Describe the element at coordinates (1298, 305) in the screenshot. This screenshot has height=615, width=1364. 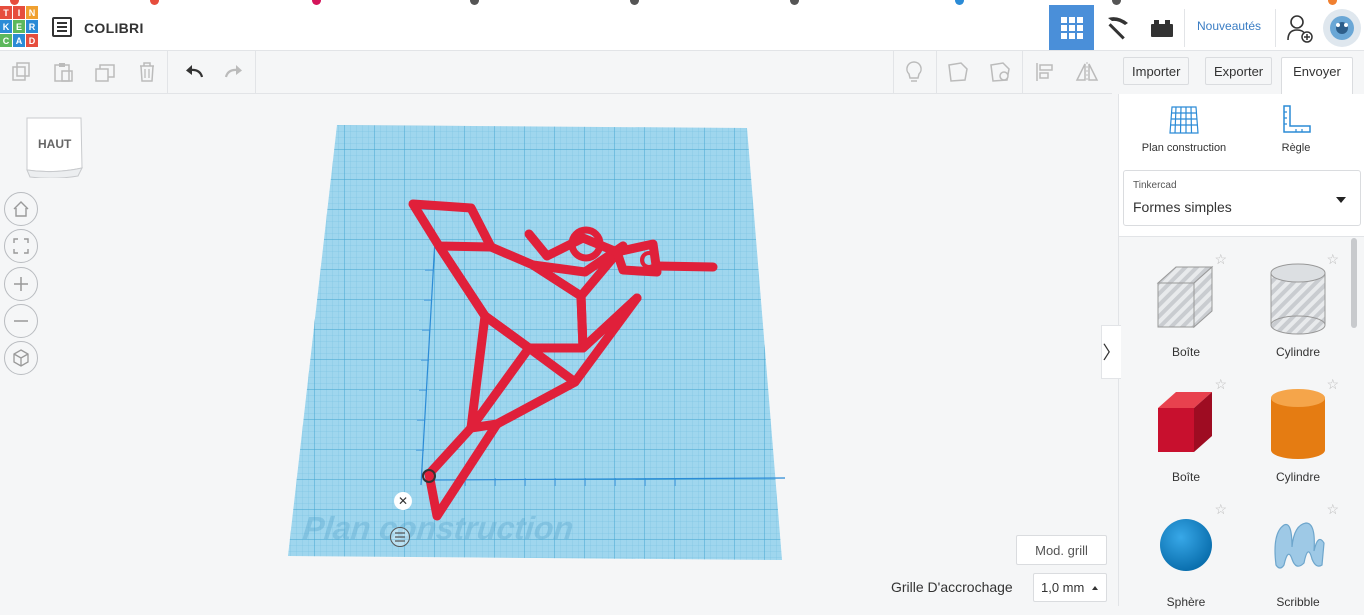
I see `shape-cylinder-hole: ☆ Cylindre` at that location.